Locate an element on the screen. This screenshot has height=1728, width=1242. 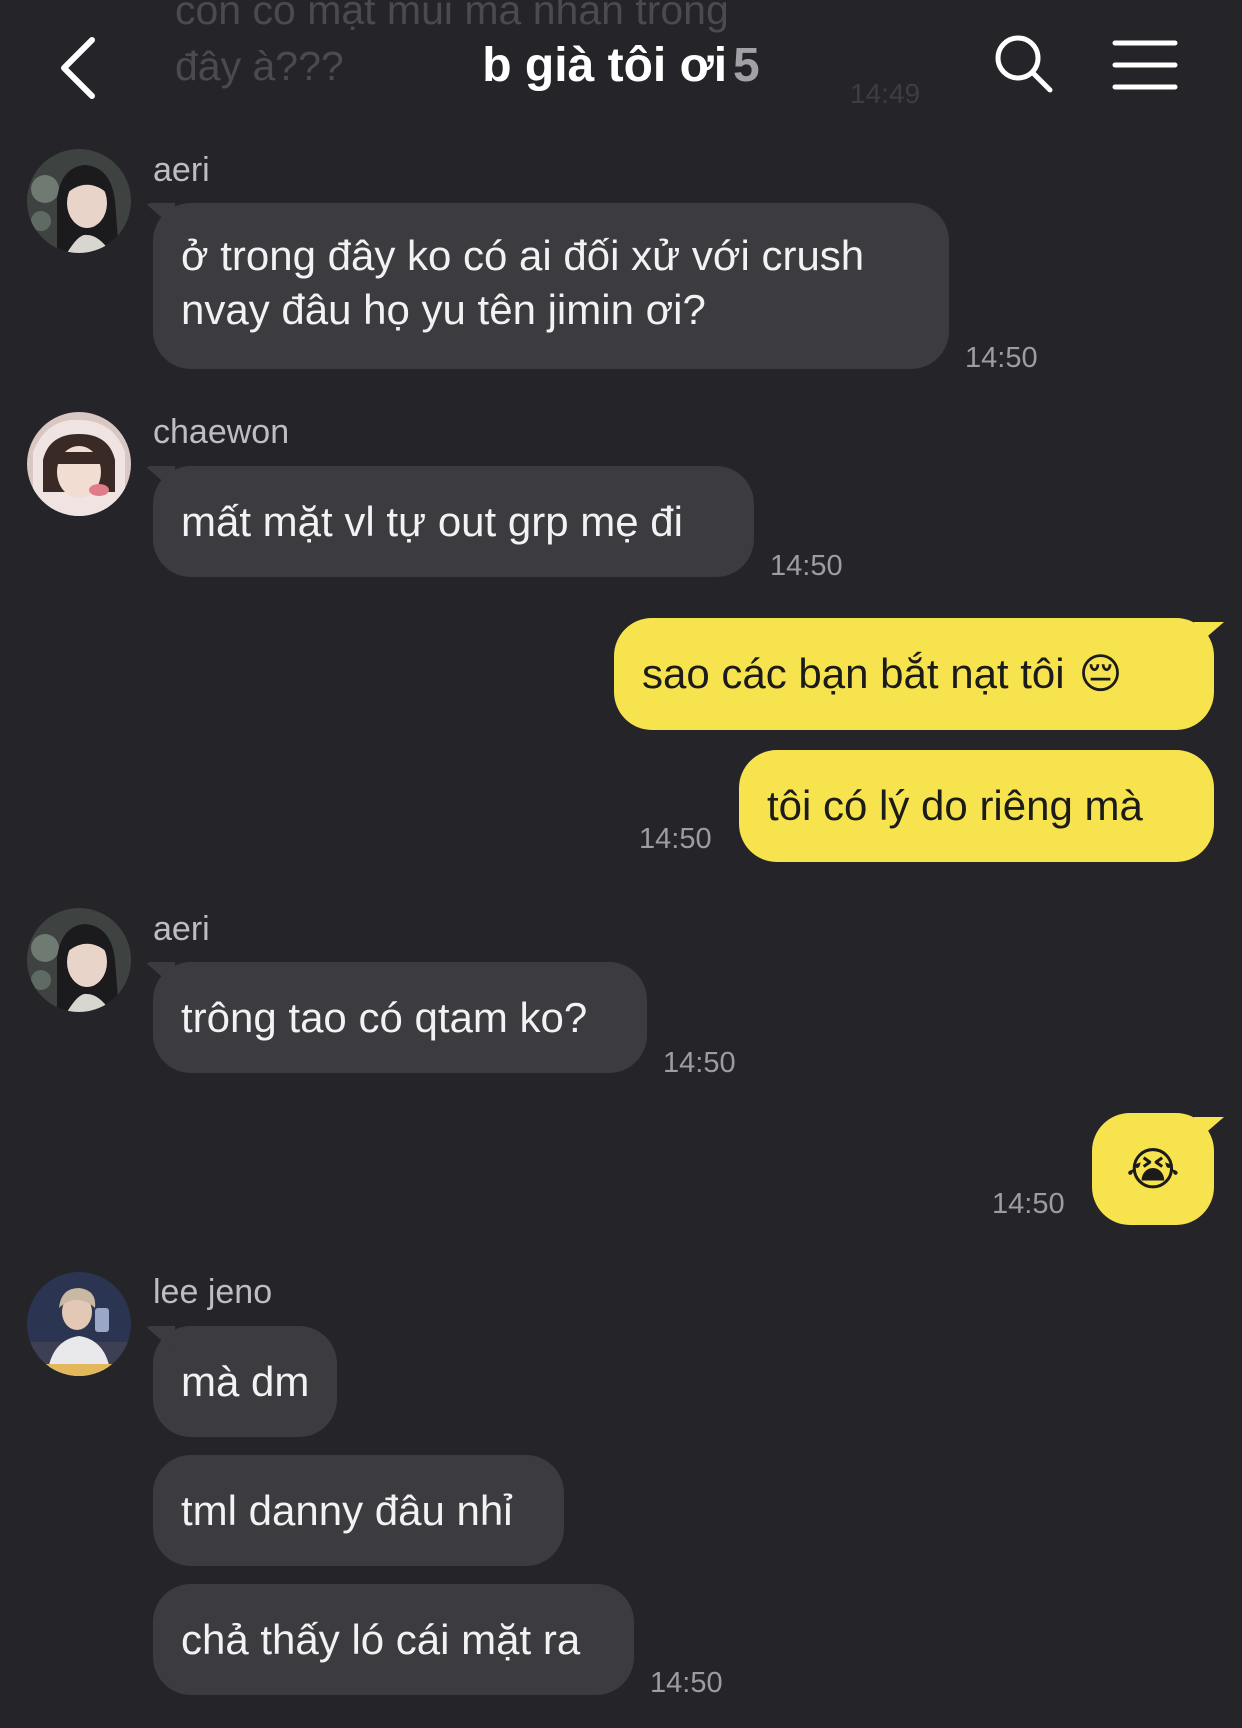
message-bubble: mất mặt vl tự out grp mẹ đi is located at coordinates (453, 521).